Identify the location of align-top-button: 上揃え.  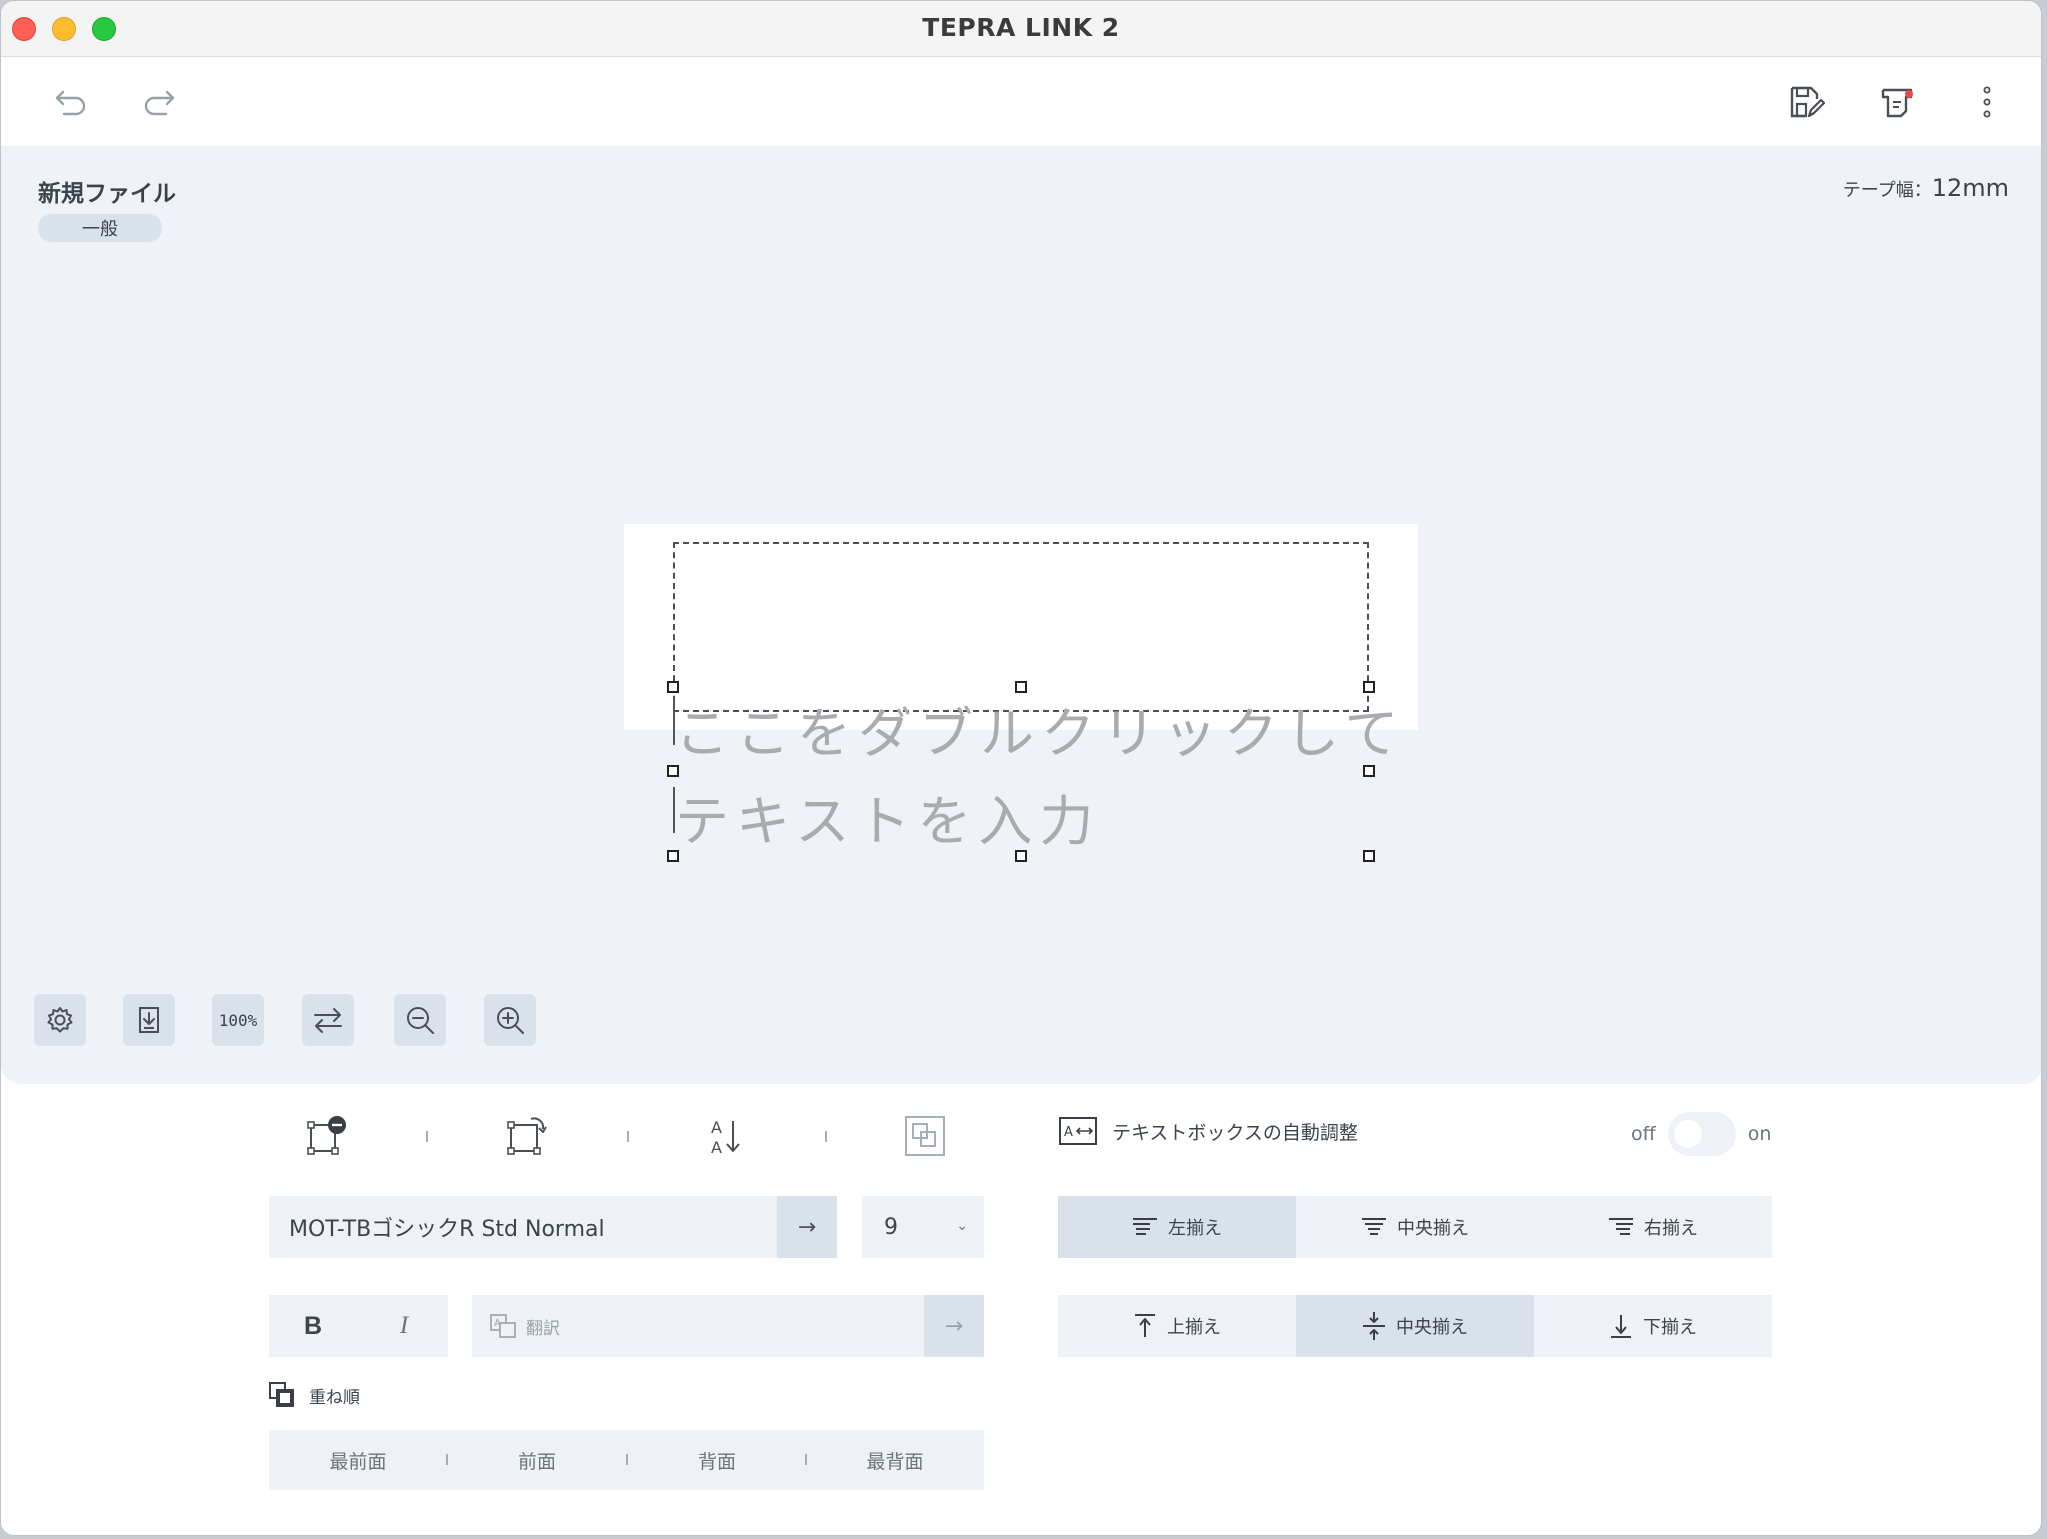
(1177, 1326).